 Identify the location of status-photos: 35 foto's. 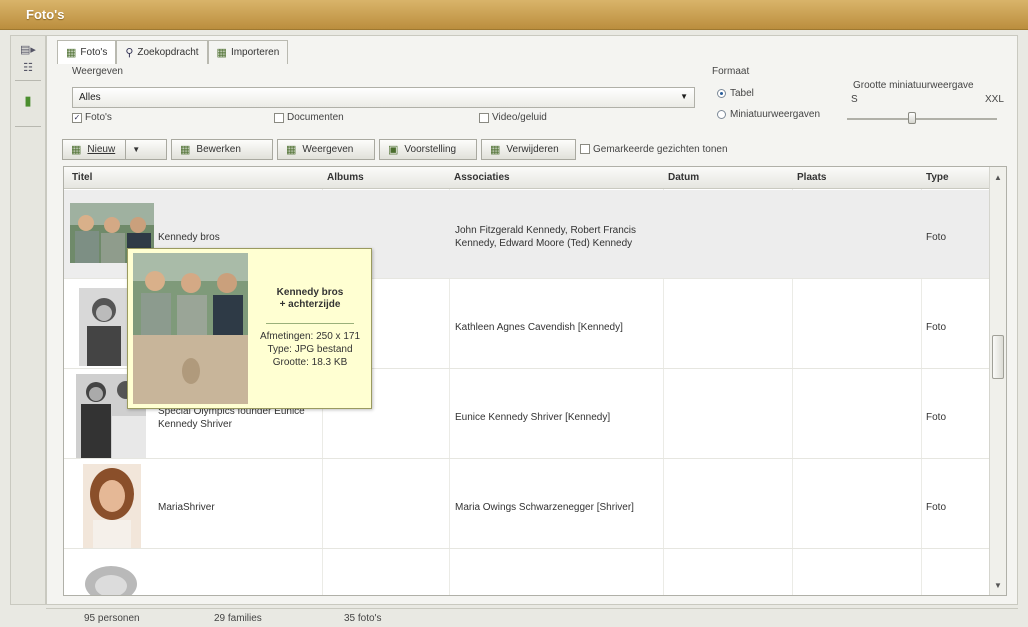
(363, 618).